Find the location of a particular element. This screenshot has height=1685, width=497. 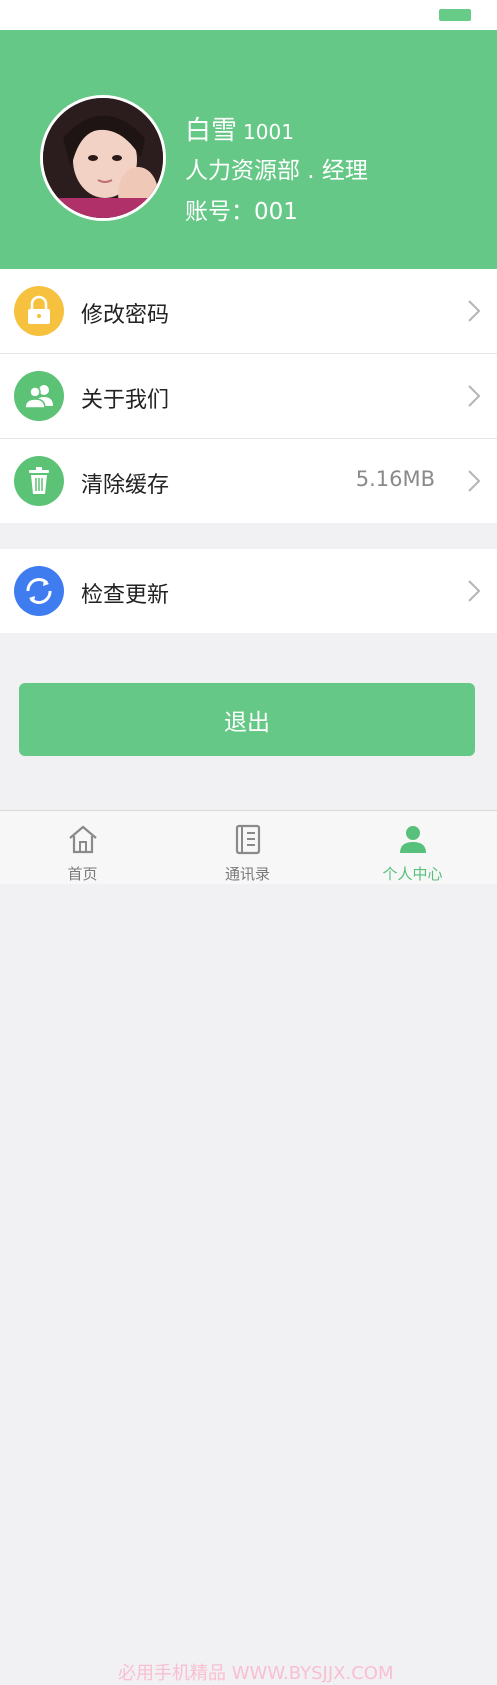

home-icon is located at coordinates (82, 839).